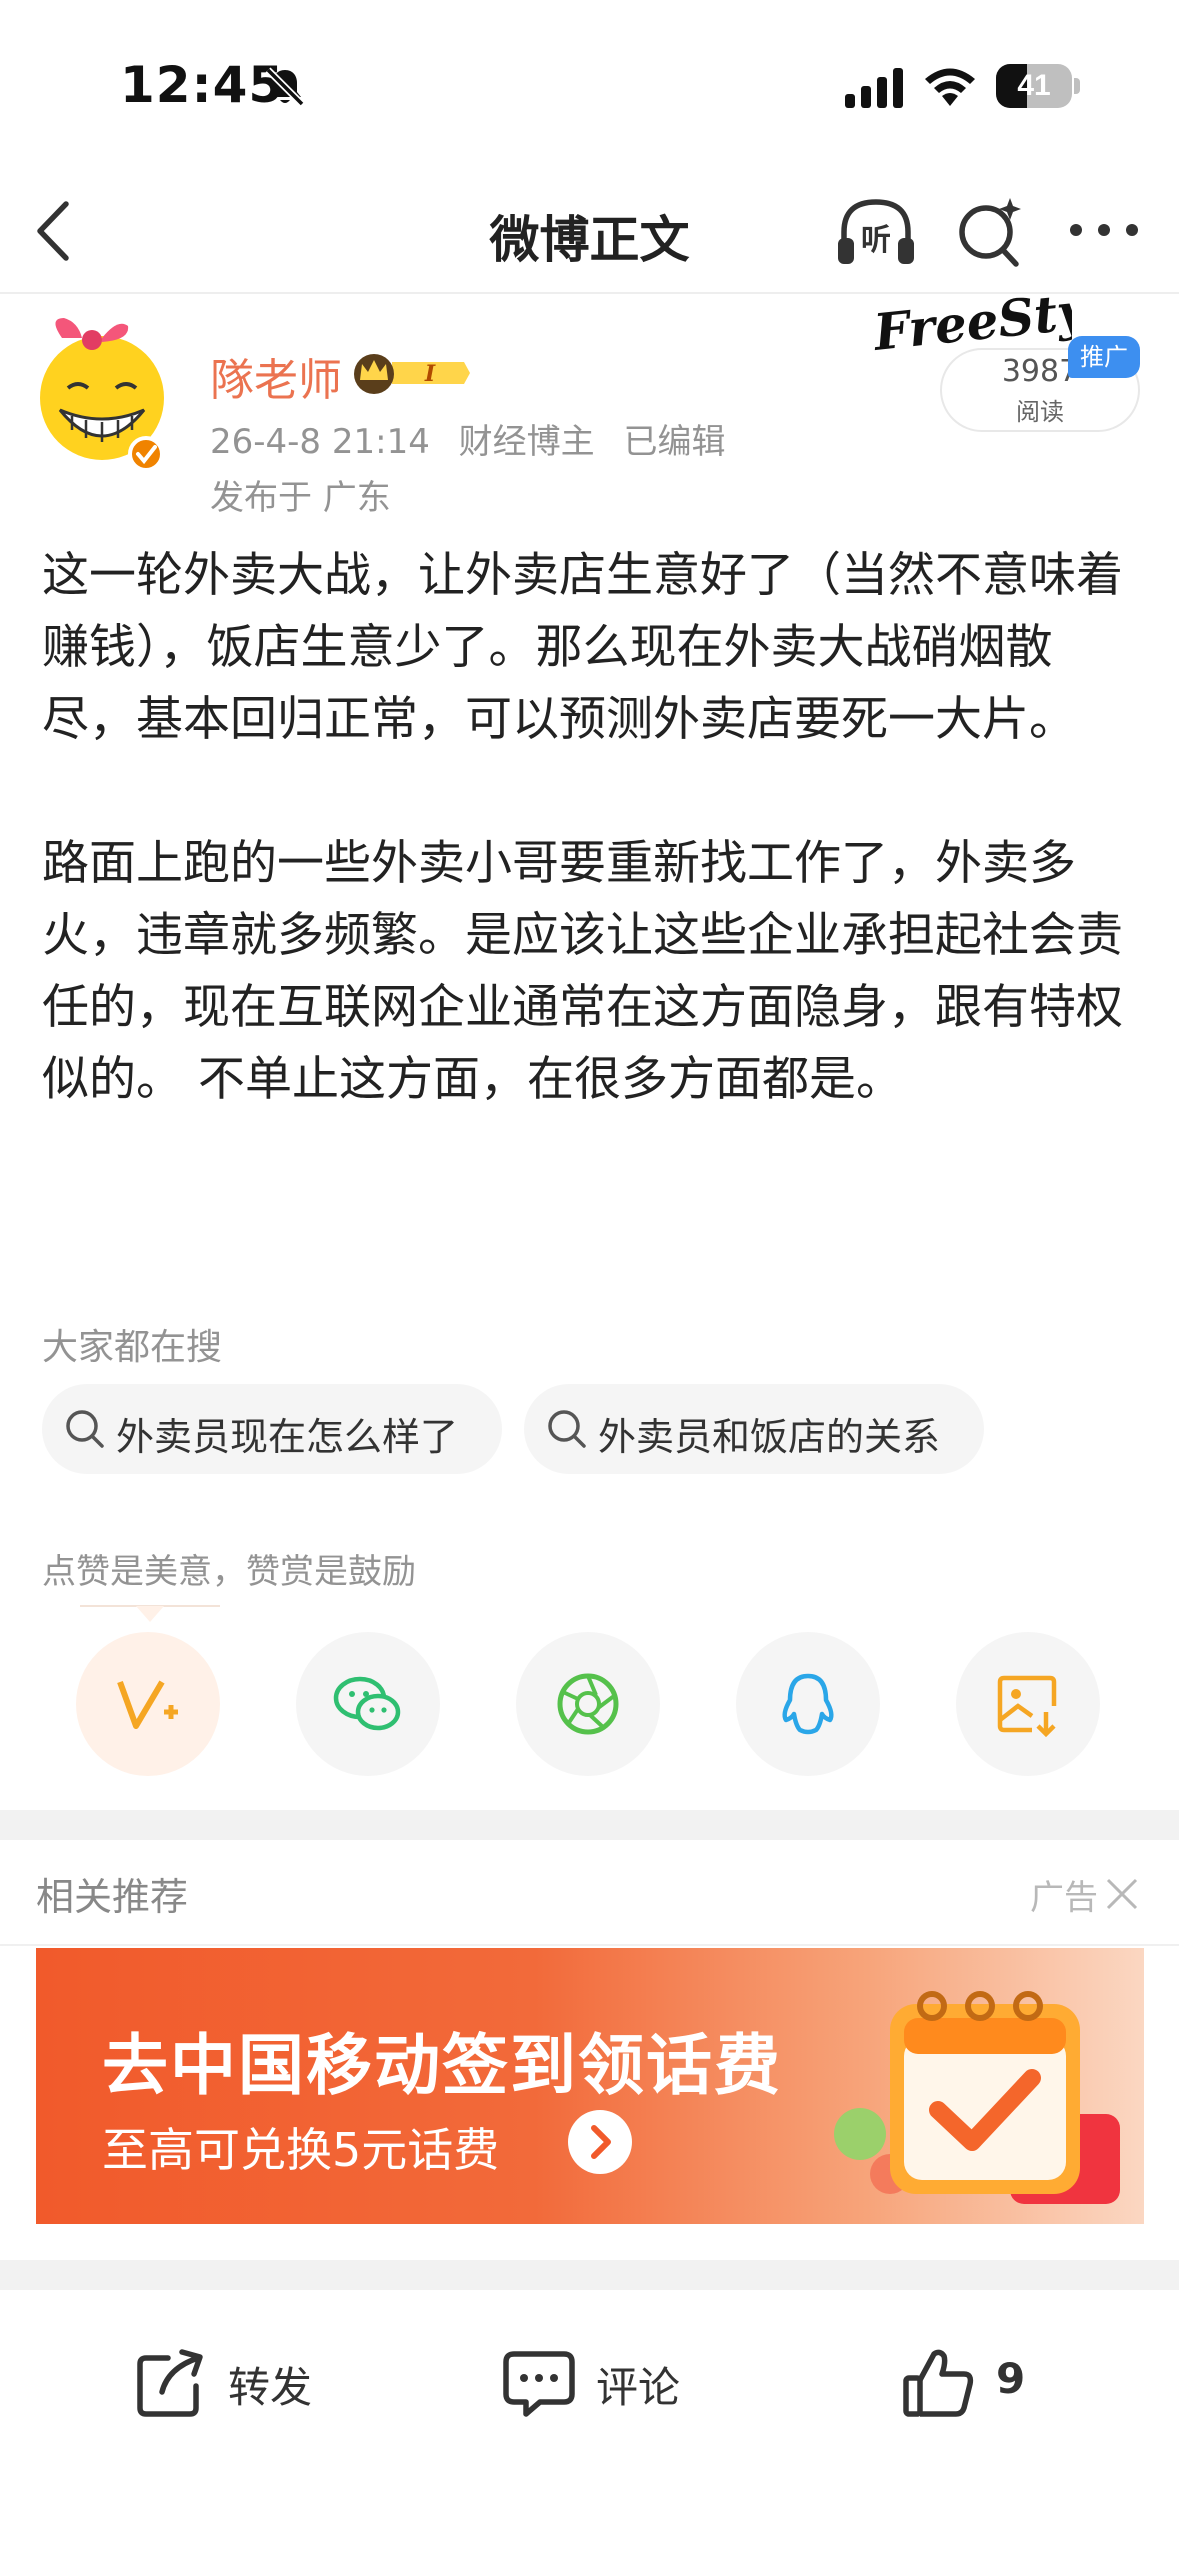 The image size is (1179, 2556). I want to click on cellular-signal-icon, so click(874, 88).